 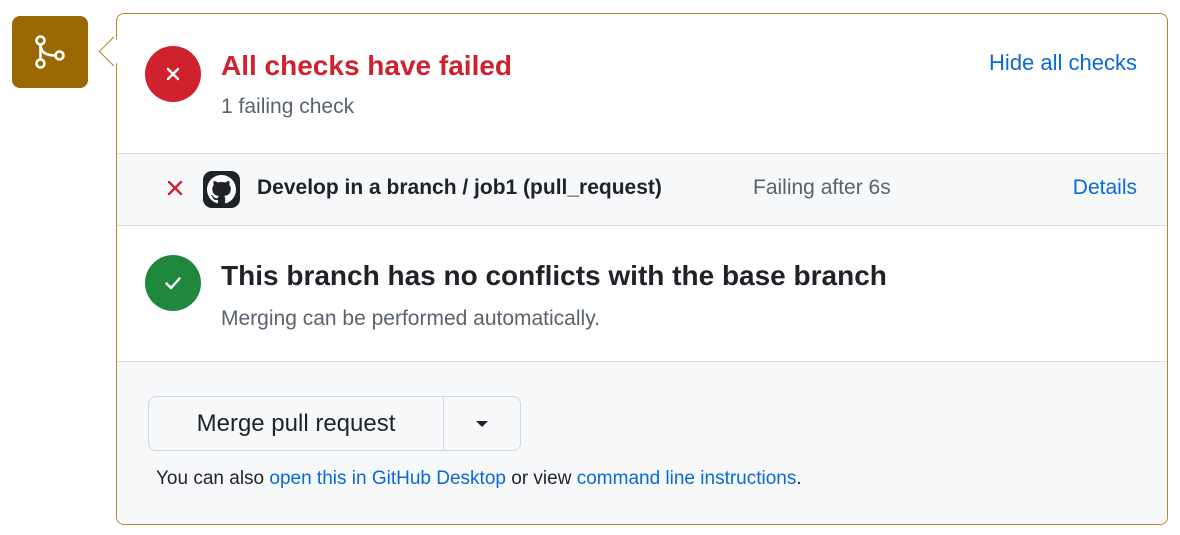 I want to click on triangle-down-icon, so click(x=482, y=423).